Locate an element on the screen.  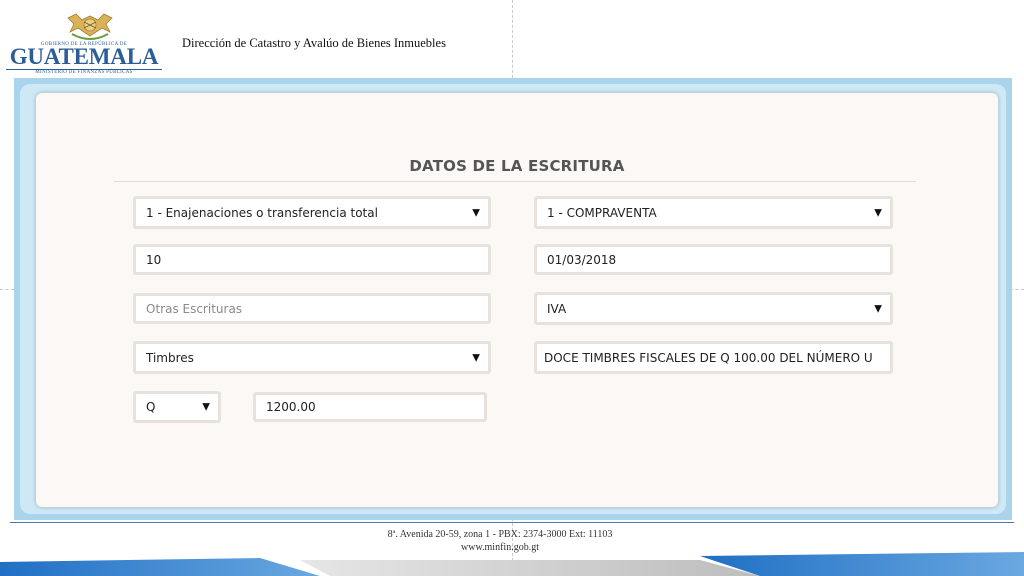
subtipo-value: 1 - COMPRAVENTA is located at coordinates (602, 212).